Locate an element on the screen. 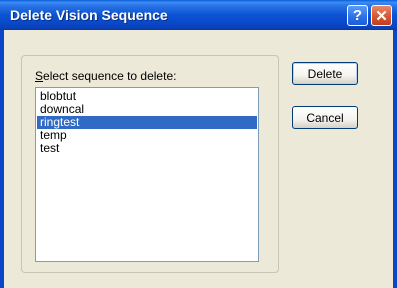 This screenshot has height=288, width=397. help-icon: ? is located at coordinates (357, 15).